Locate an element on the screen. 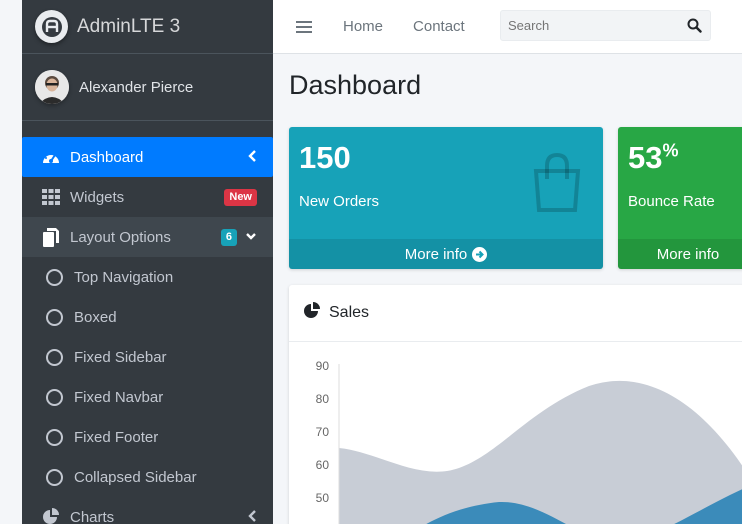 This screenshot has height=524, width=742. sidebar-item-boxed: Boxed is located at coordinates (147, 317).